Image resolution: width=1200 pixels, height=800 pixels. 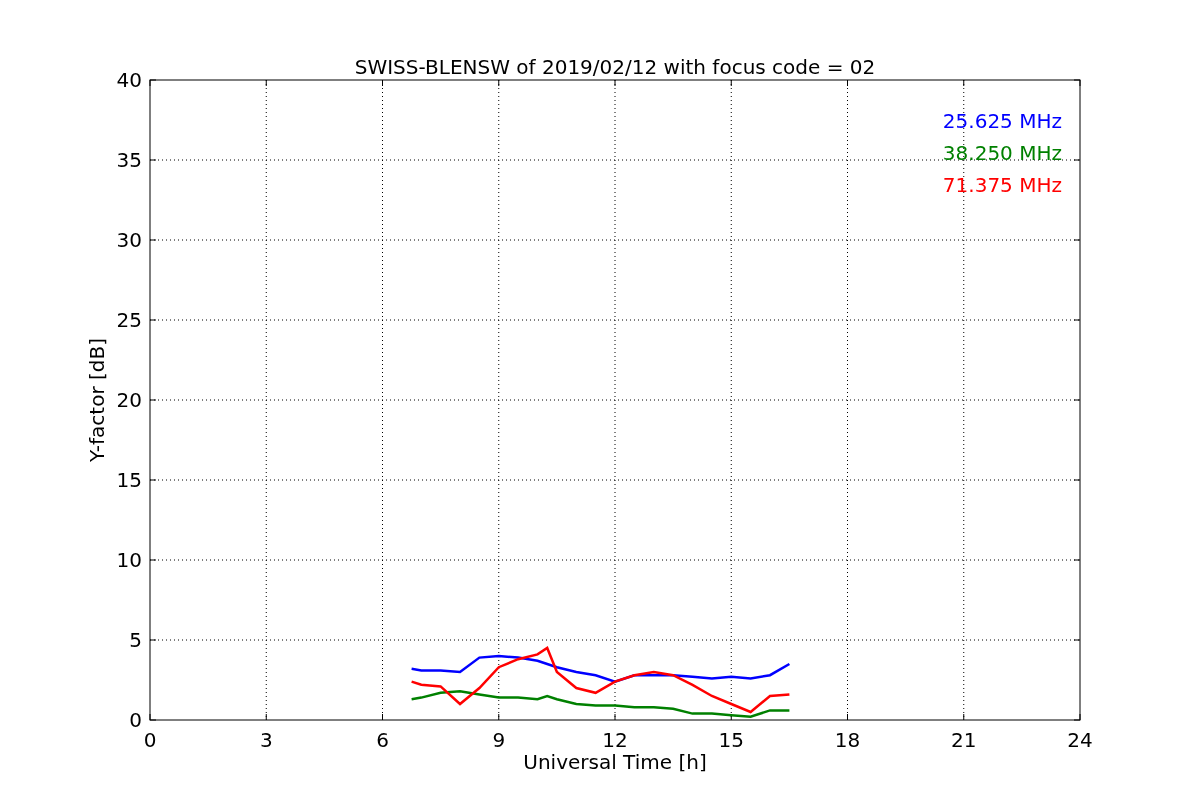 I want to click on y-tick-label: 10, so click(x=129, y=560).